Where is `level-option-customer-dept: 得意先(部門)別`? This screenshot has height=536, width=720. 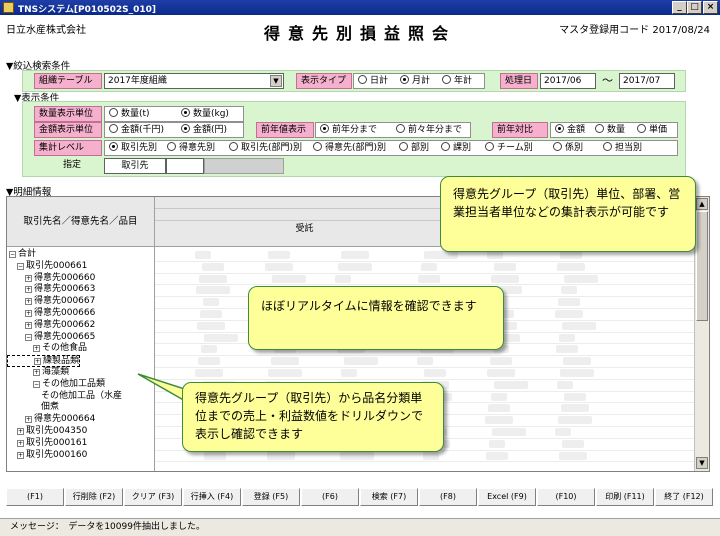 level-option-customer-dept: 得意先(部門)別 is located at coordinates (349, 148).